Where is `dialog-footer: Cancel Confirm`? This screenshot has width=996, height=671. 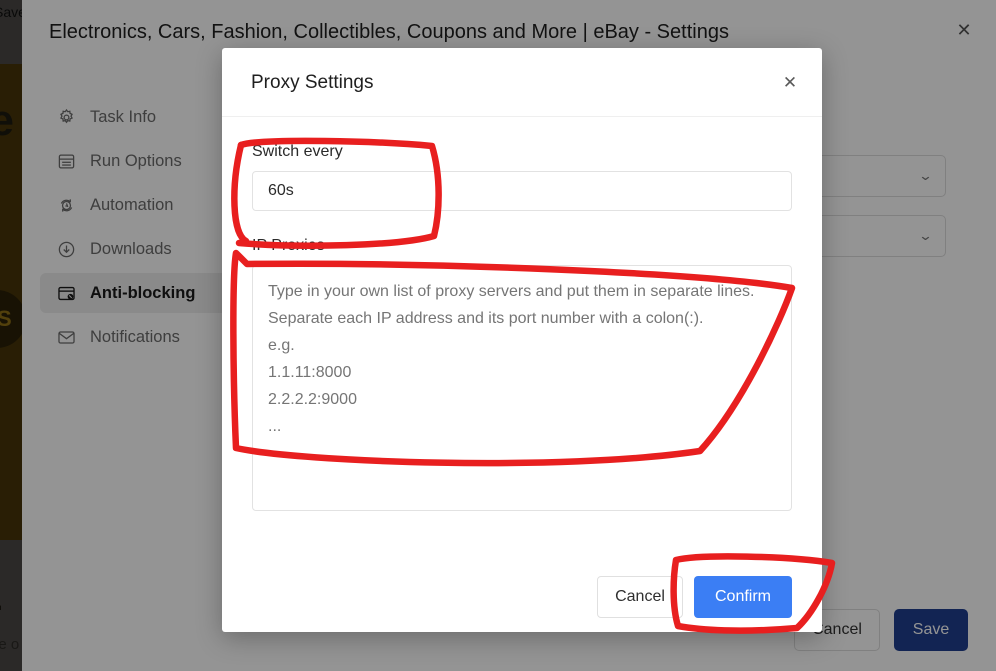 dialog-footer: Cancel Confirm is located at coordinates (694, 597).